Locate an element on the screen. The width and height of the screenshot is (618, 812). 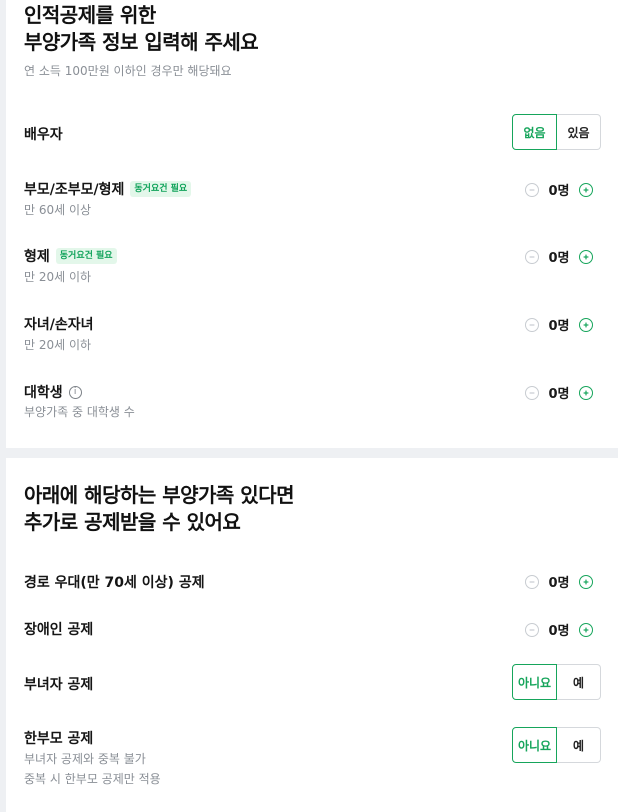
elderly-stepper: 0명 is located at coordinates (559, 581).